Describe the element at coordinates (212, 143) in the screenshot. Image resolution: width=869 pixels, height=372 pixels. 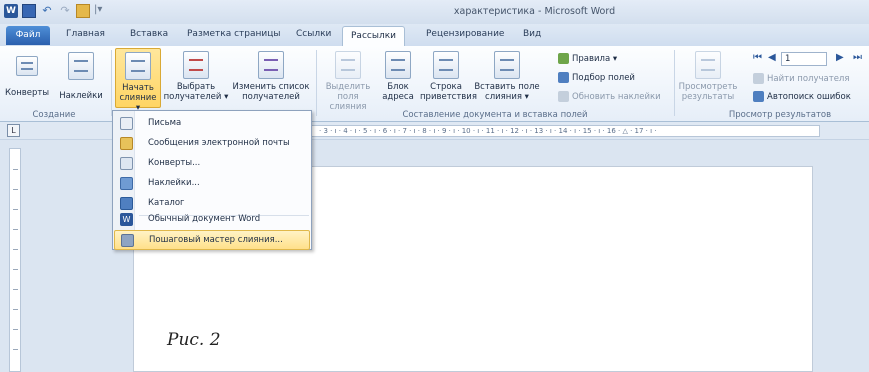
I see `menu-item-email-messages: Сообщения электронной почты` at that location.